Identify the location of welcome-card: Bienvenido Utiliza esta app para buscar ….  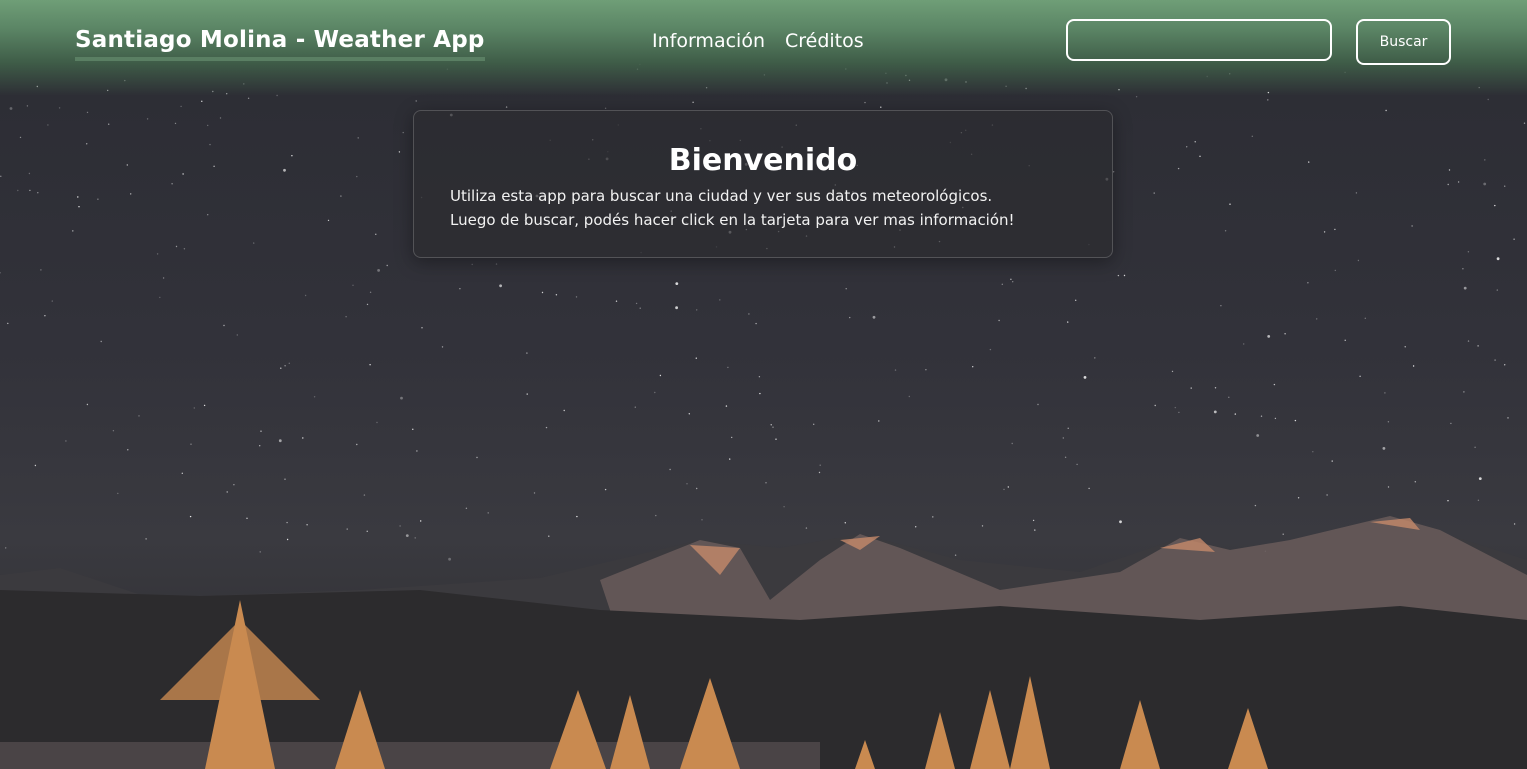
(763, 184).